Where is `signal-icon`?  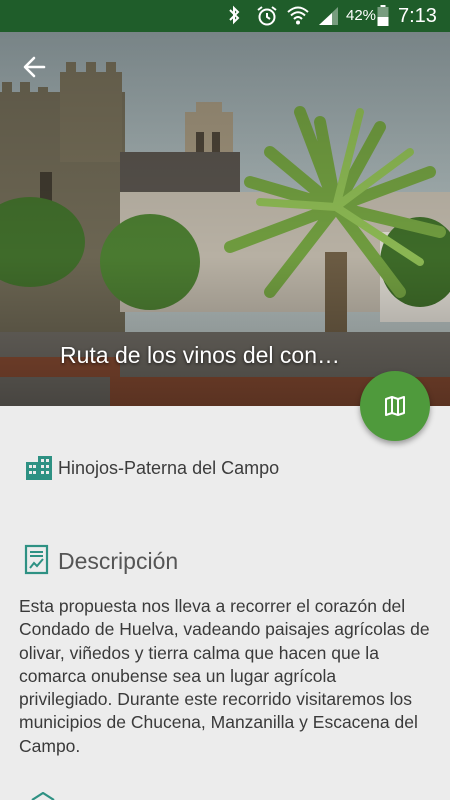 signal-icon is located at coordinates (328, 16).